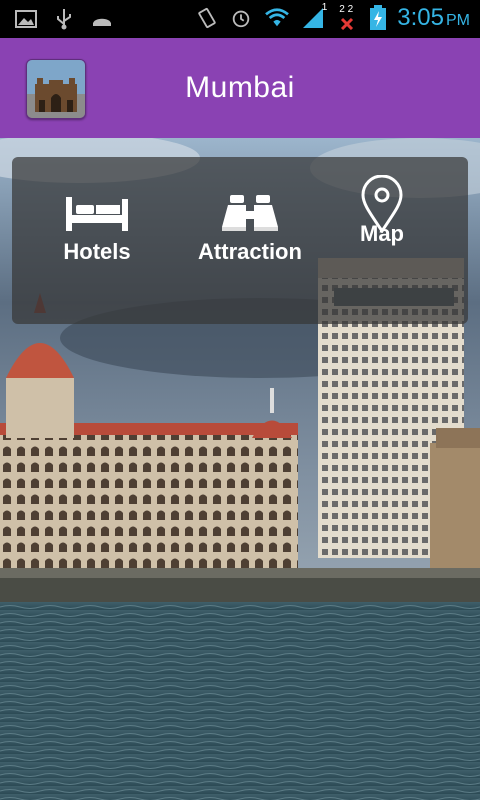 This screenshot has width=480, height=800. Describe the element at coordinates (250, 251) in the screenshot. I see `attraction-label: Attraction` at that location.